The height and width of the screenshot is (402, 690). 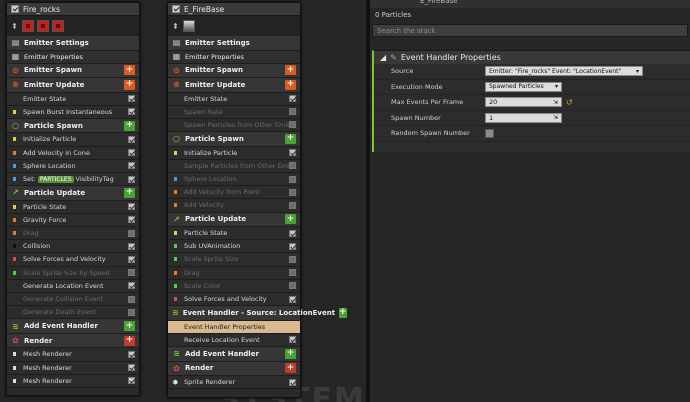 What do you see at coordinates (234, 166) in the screenshot?
I see `module-row: Sample Particles from Other Emitter` at bounding box center [234, 166].